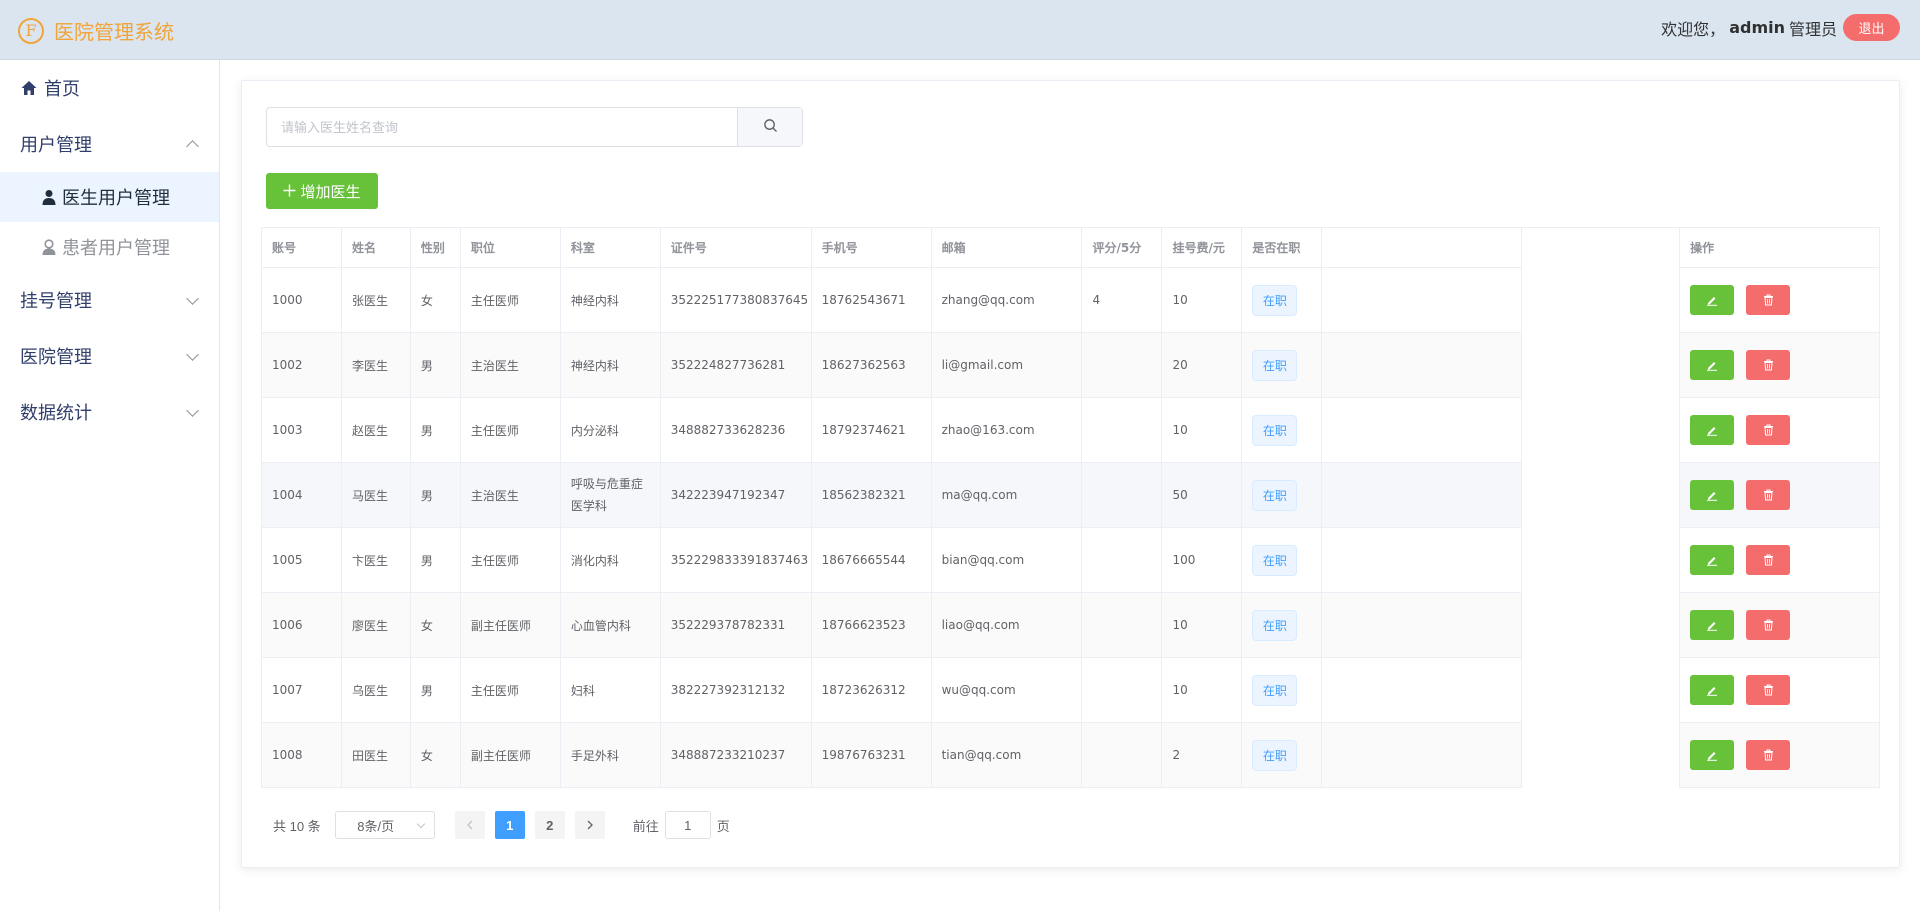  I want to click on cell-email: zhang@qq.com, so click(1007, 300).